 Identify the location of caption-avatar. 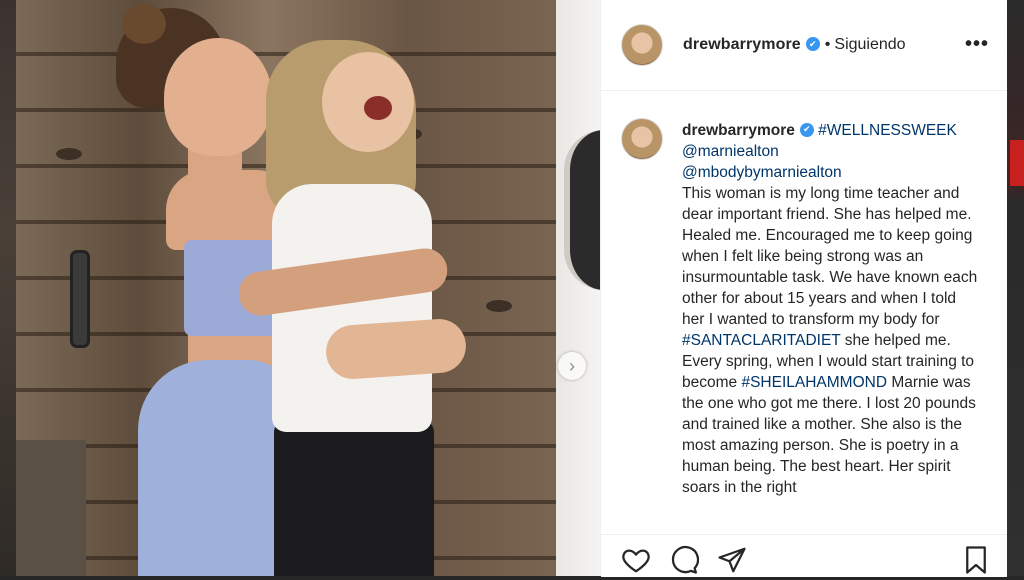
(642, 139).